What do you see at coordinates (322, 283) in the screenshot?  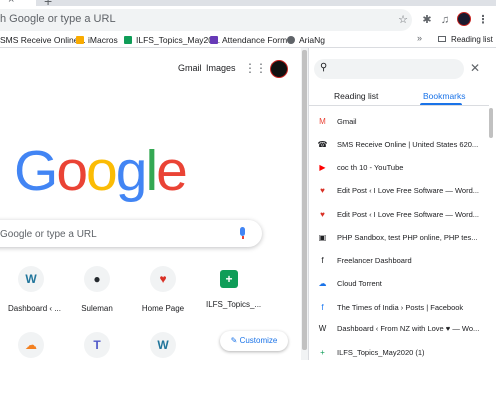 I see `favicon-icon: ☁` at bounding box center [322, 283].